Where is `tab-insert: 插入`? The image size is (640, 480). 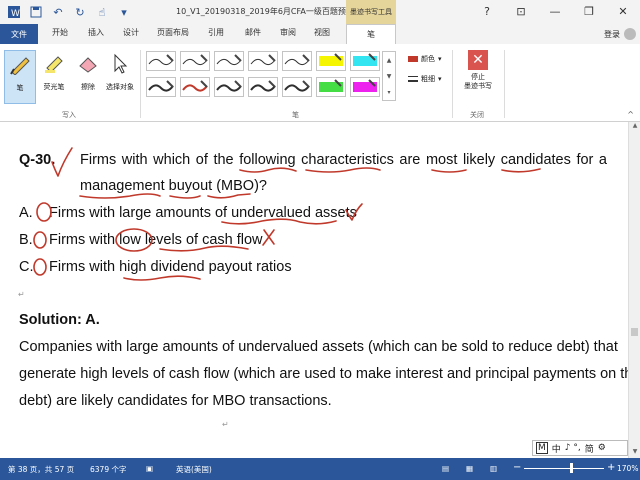
tab-insert: 插入 is located at coordinates (96, 32).